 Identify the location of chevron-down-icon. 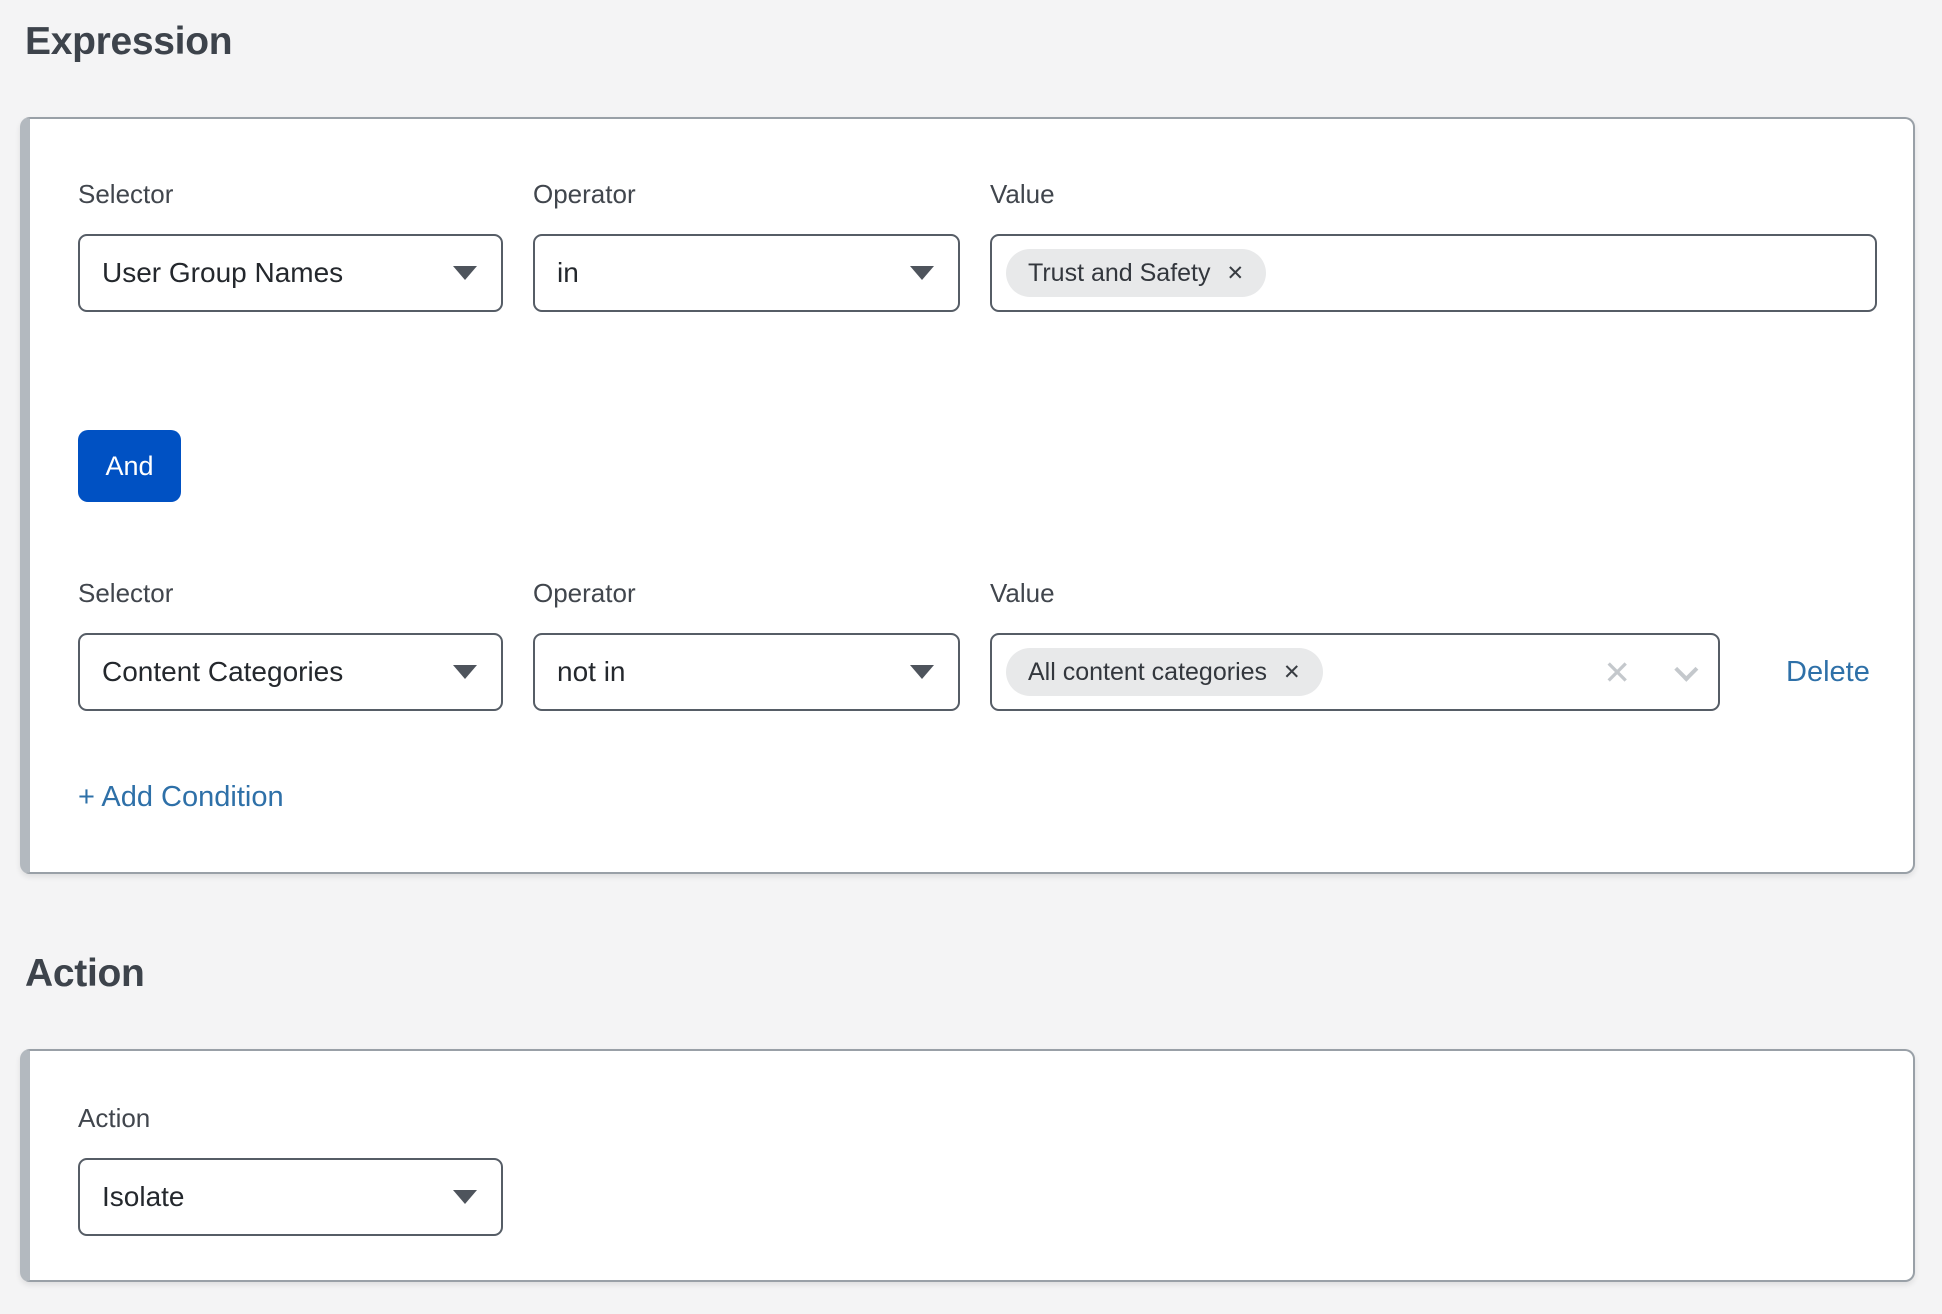
(1686, 669).